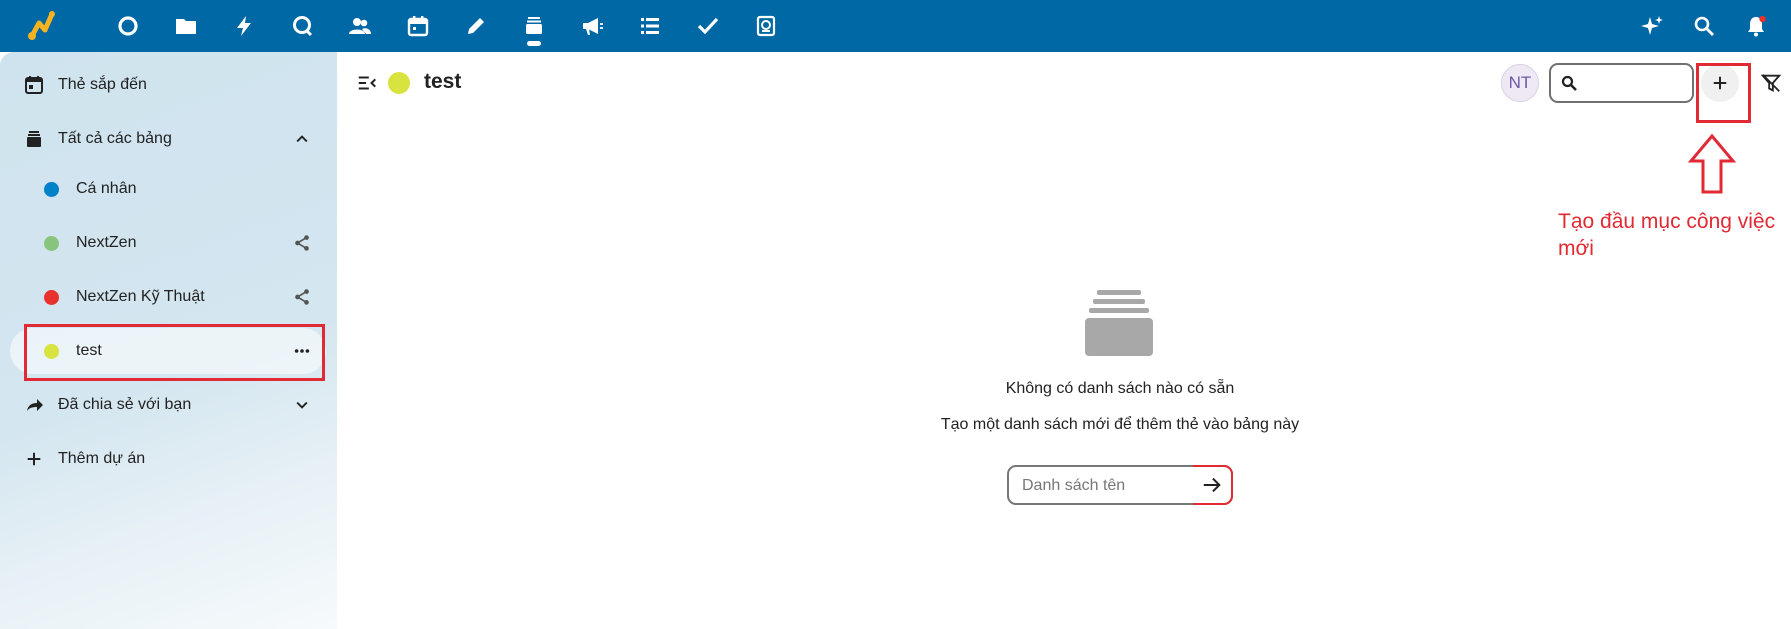 The image size is (1791, 629). I want to click on sidebar-item-upcoming: Thẻ sắp đến, so click(168, 85).